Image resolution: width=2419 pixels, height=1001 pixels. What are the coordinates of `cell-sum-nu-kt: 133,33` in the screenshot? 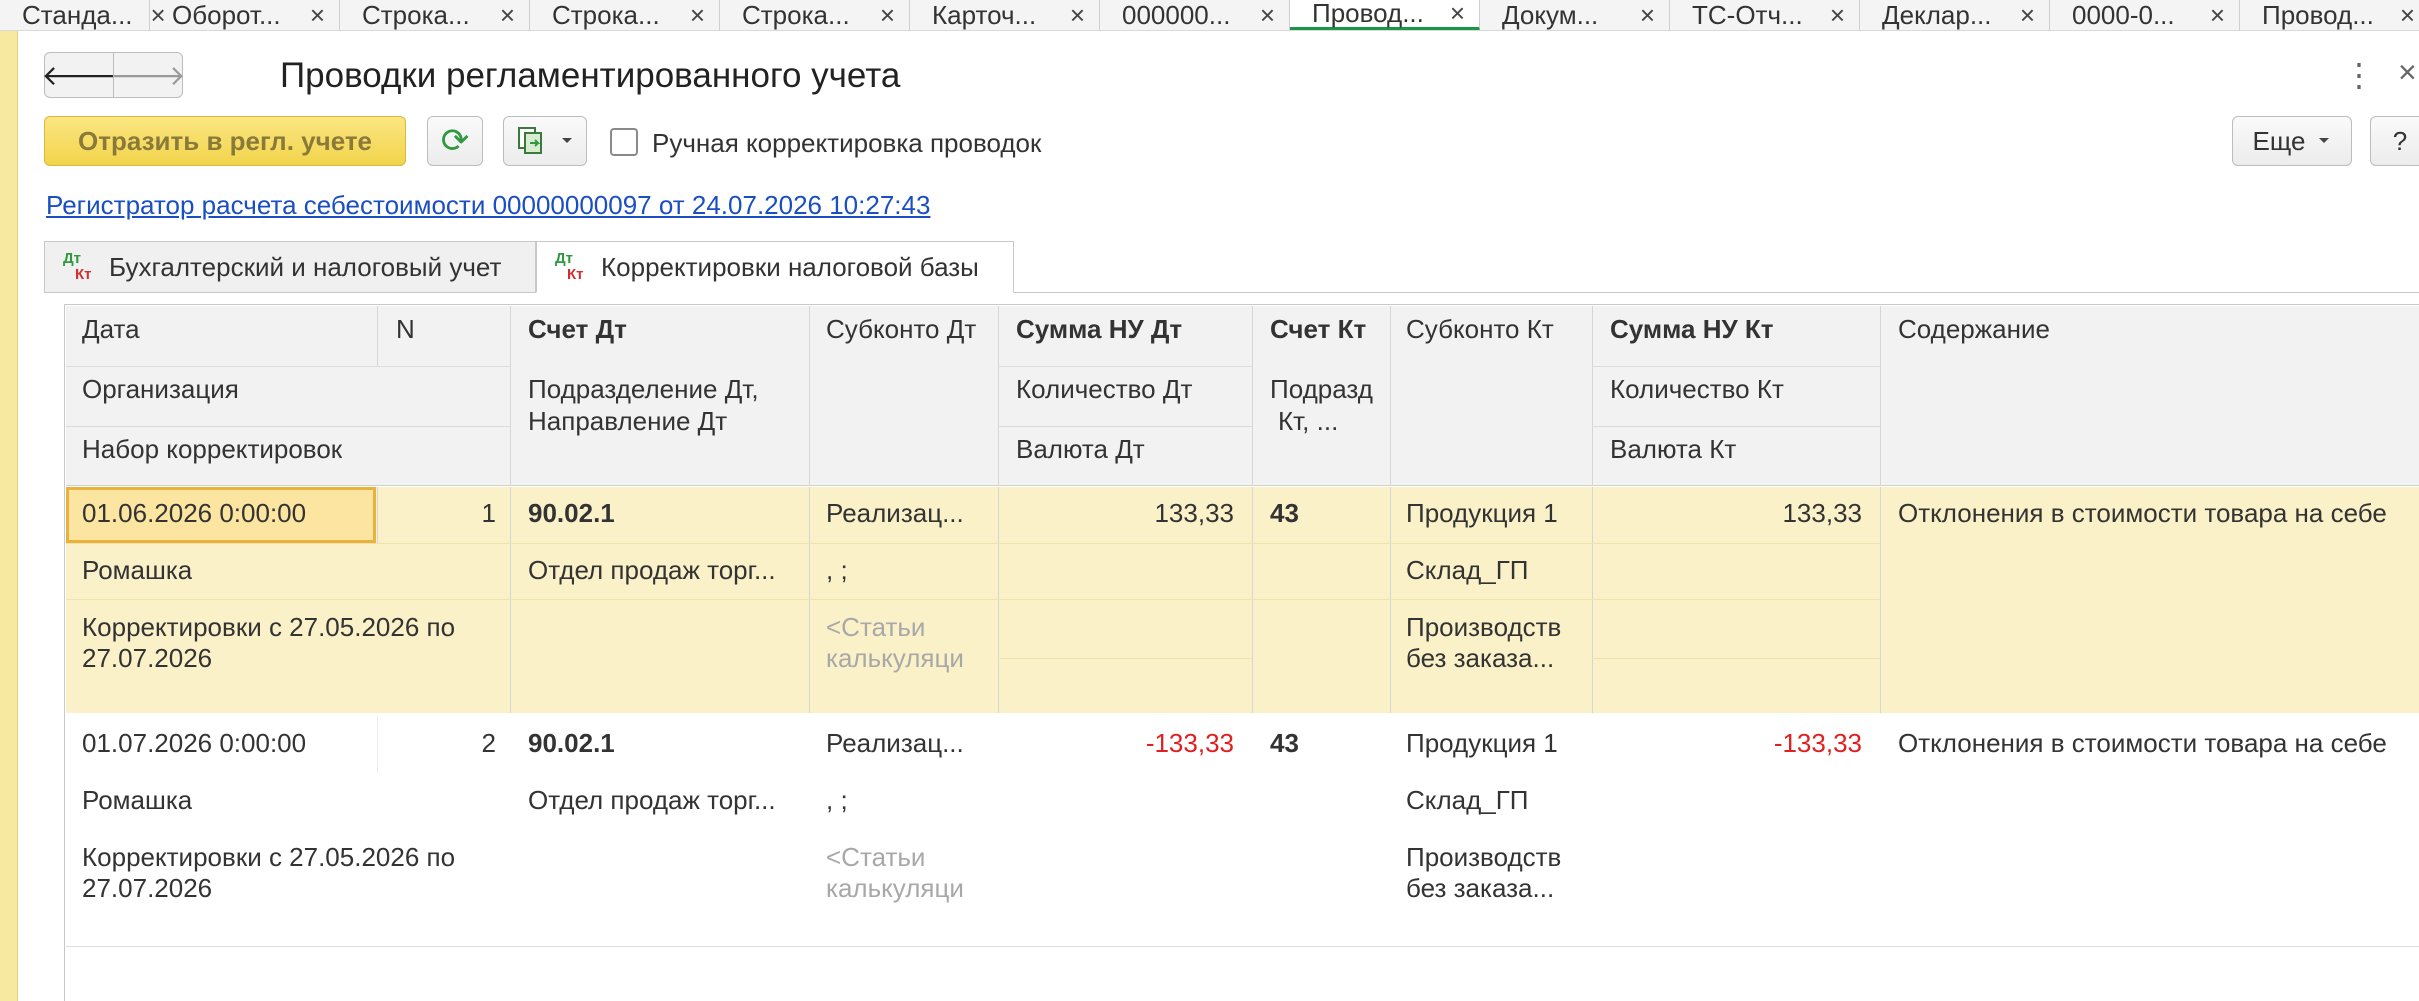 It's located at (1734, 513).